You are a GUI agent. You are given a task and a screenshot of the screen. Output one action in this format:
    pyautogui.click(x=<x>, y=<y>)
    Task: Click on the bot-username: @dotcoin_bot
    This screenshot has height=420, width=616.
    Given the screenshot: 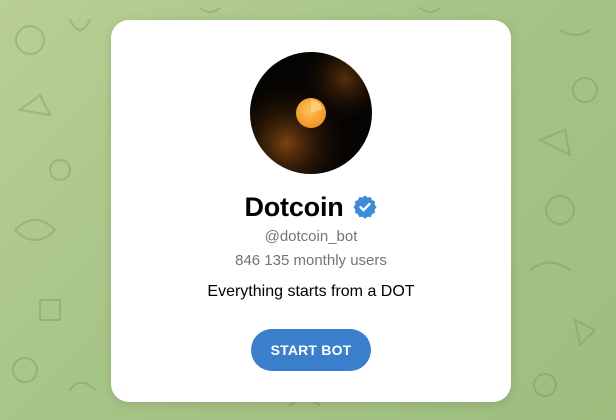 What is the action you would take?
    pyautogui.click(x=311, y=236)
    